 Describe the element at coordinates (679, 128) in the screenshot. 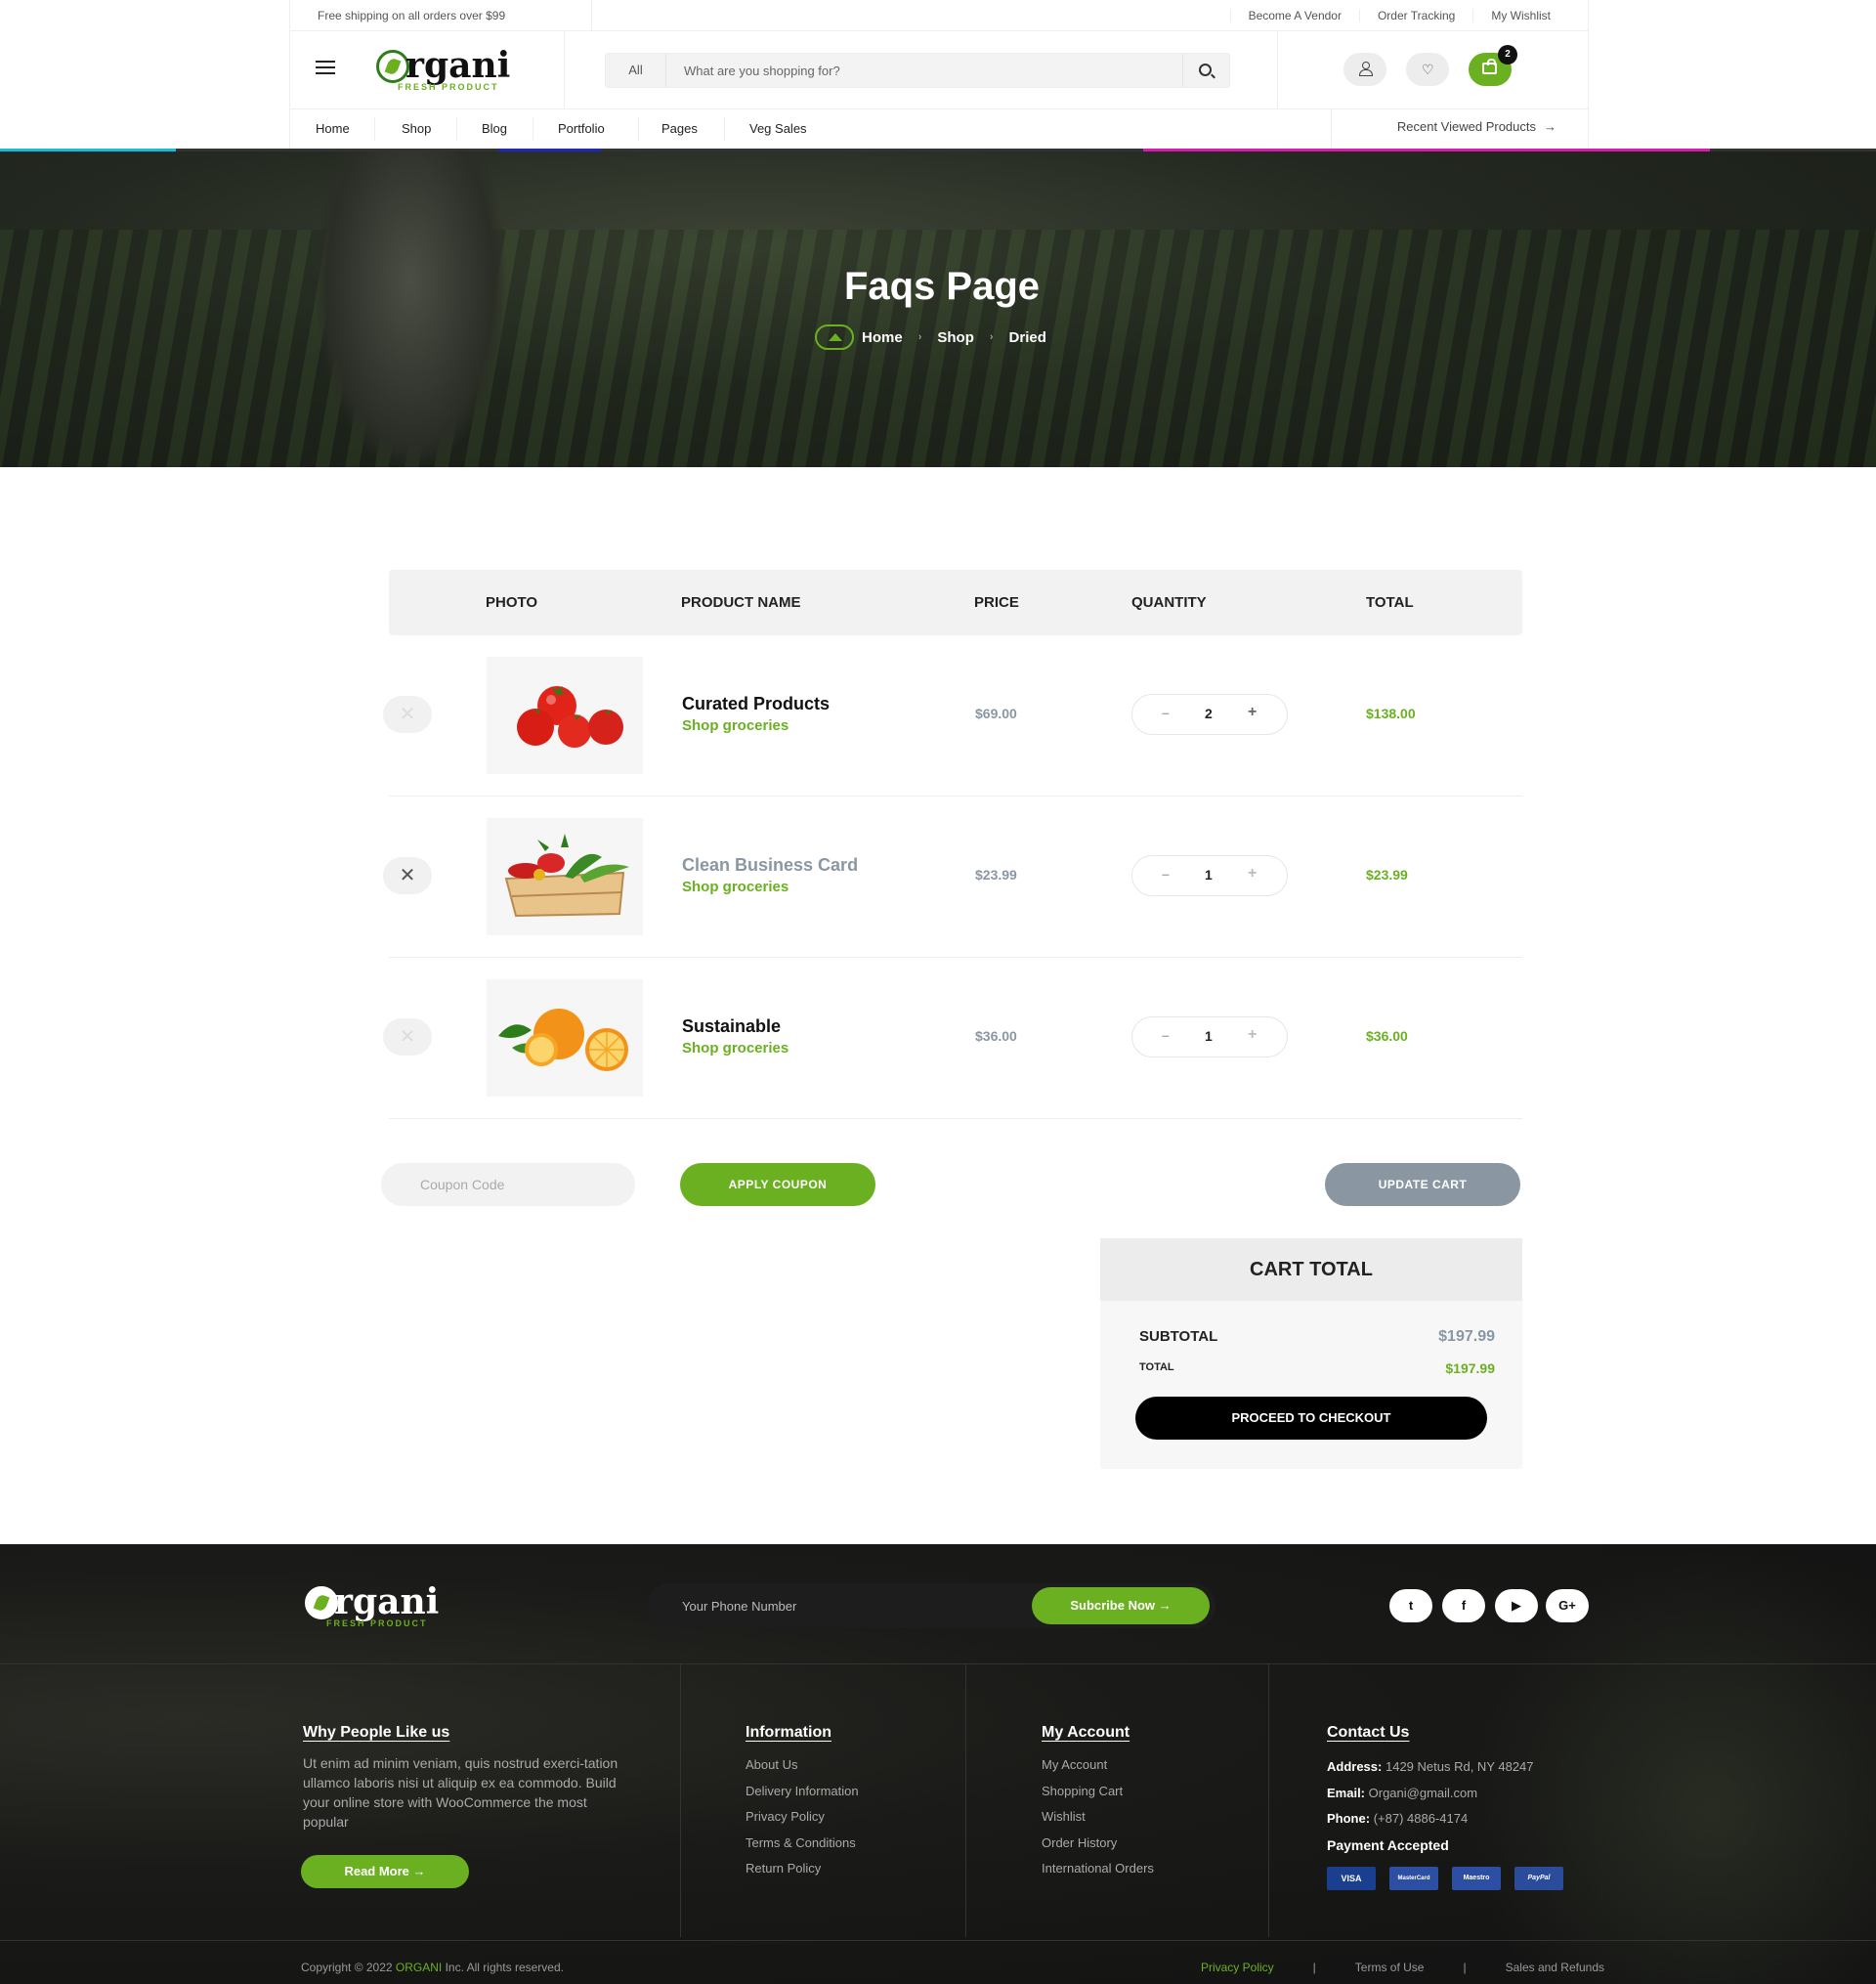

I see `nav-item-pages: Pages` at that location.